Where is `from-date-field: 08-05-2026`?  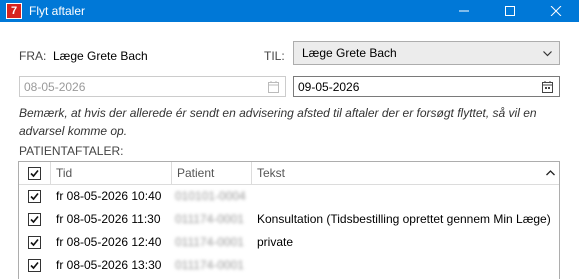
from-date-field: 08-05-2026 is located at coordinates (152, 86).